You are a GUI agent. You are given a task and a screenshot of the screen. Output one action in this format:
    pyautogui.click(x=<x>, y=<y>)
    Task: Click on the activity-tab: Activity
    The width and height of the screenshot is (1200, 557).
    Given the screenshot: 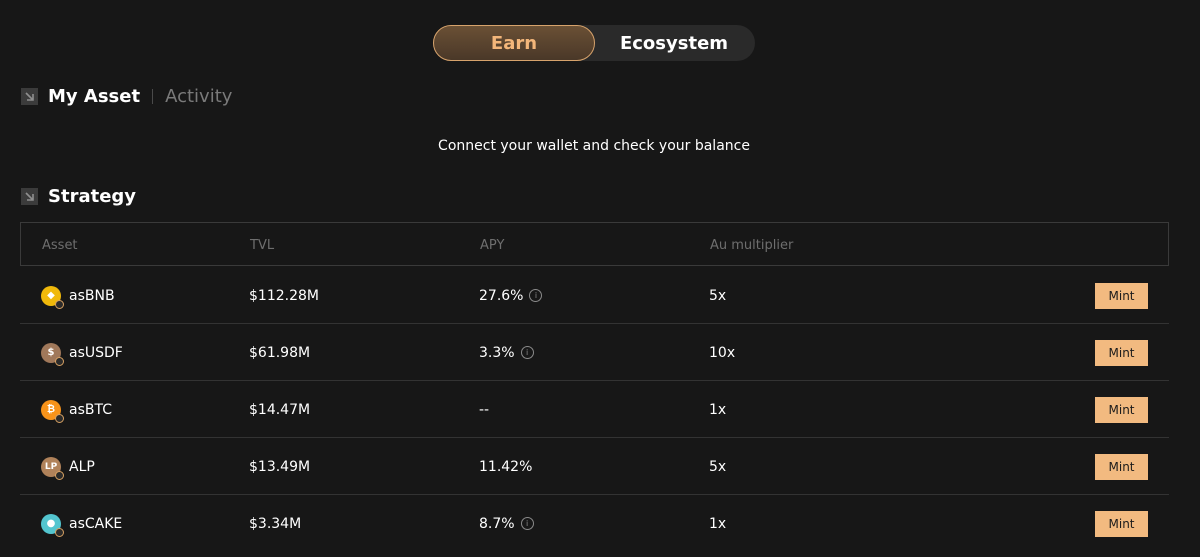 What is the action you would take?
    pyautogui.click(x=198, y=96)
    